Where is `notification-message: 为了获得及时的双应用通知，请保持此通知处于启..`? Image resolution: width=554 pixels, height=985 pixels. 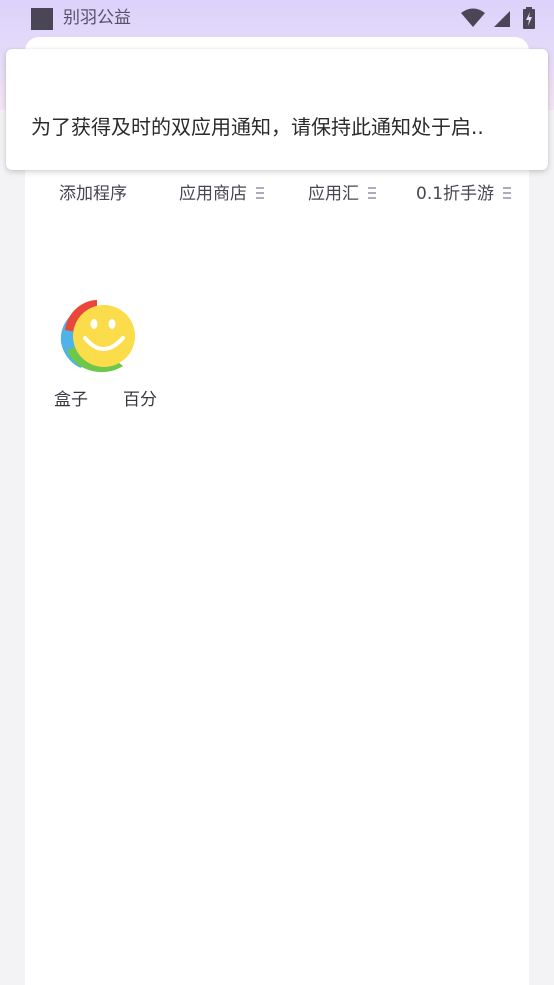 notification-message: 为了获得及时的双应用通知，请保持此通知处于启.. is located at coordinates (257, 127).